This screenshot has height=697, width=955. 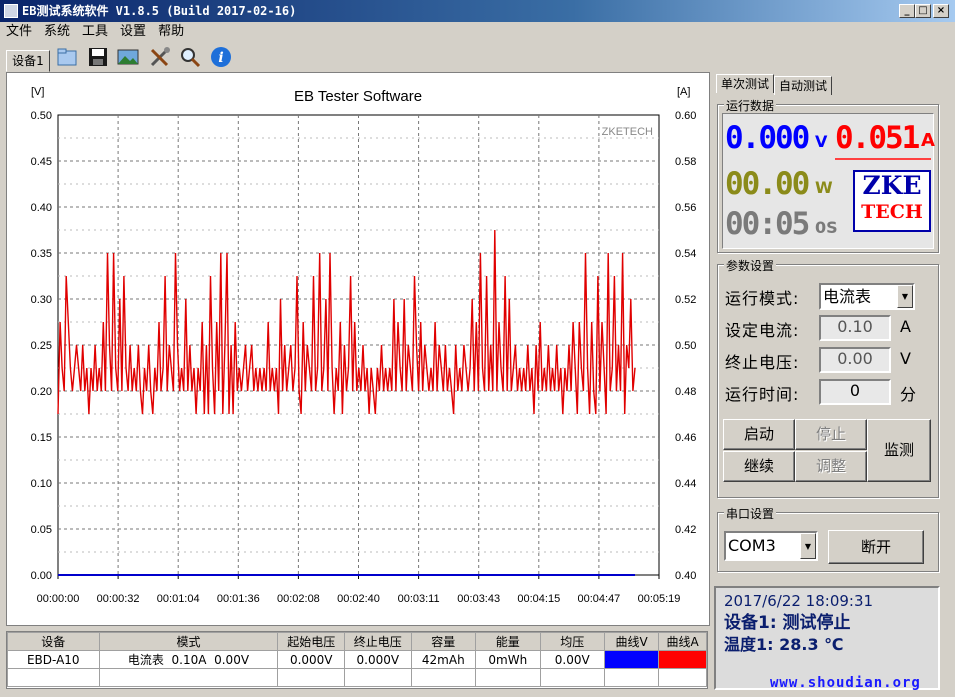 I want to click on cell-device: EBD-A10, so click(x=53, y=659).